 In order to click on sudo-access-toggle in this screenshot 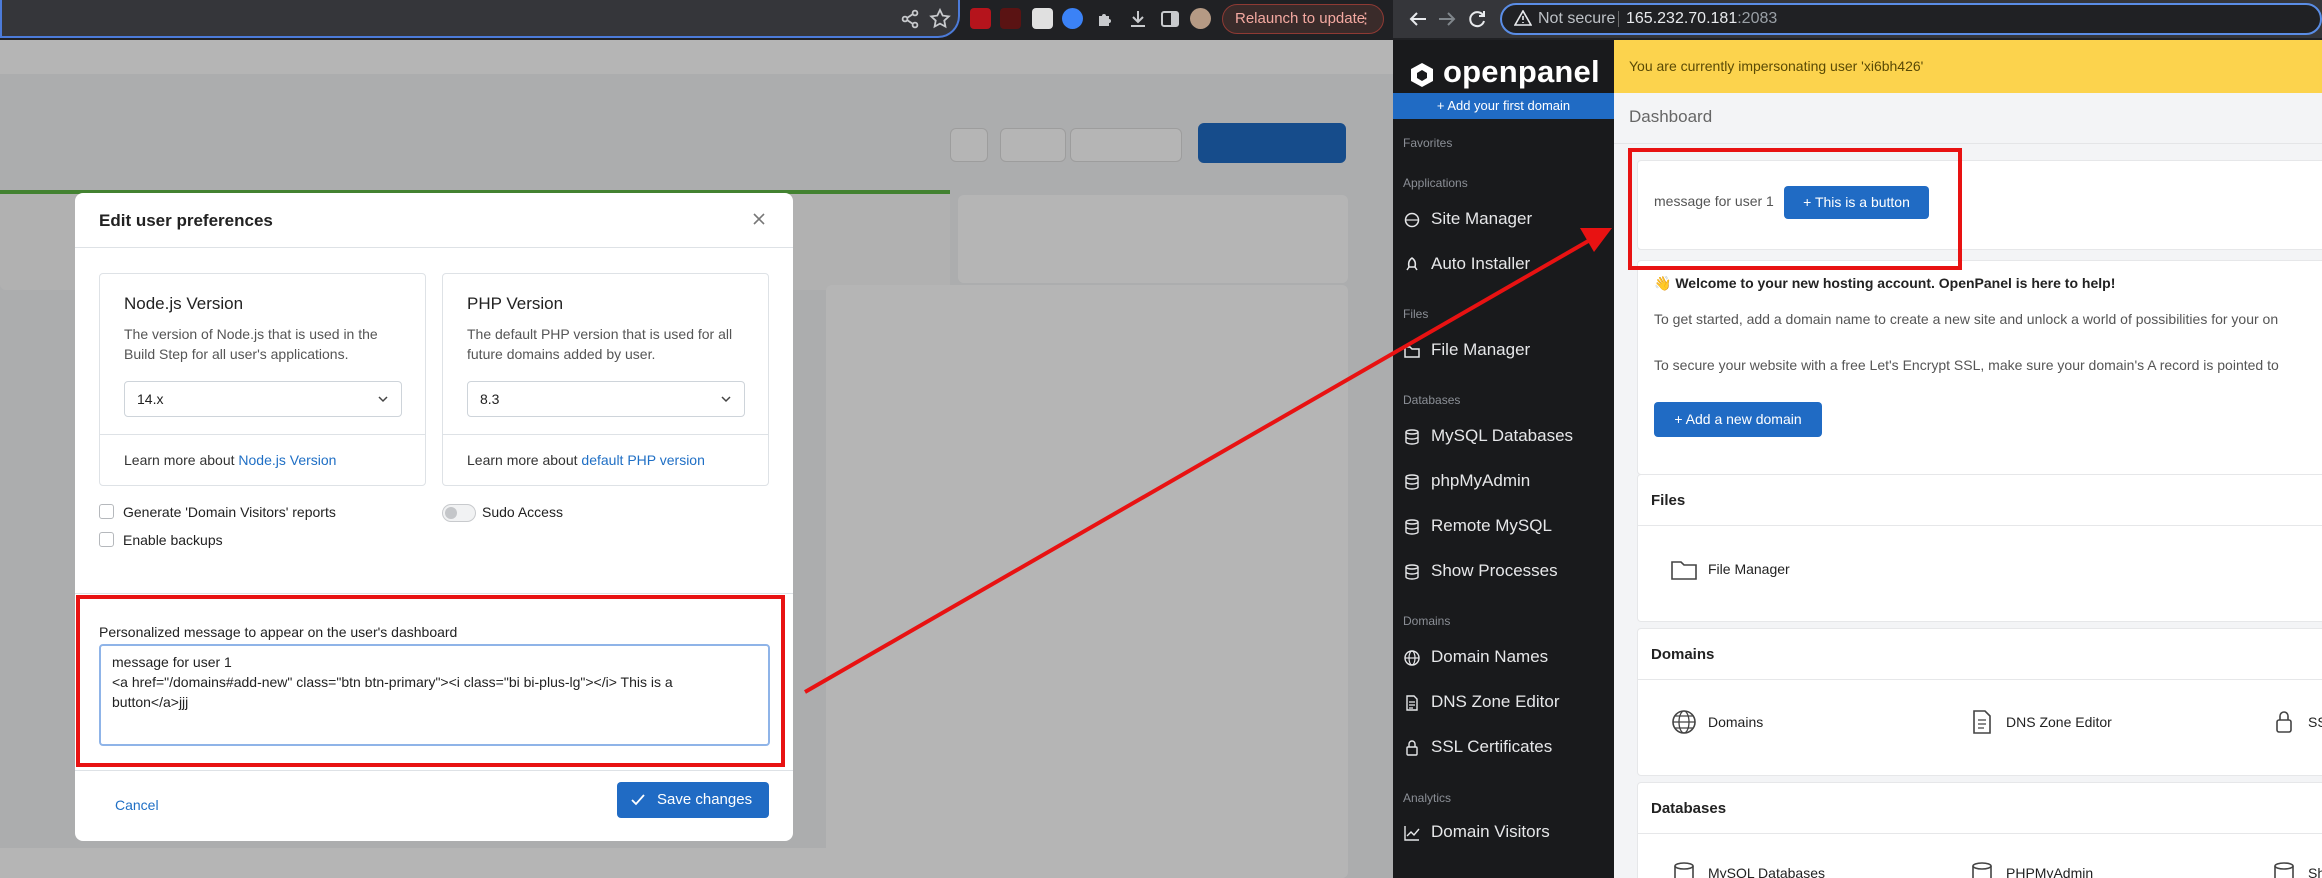, I will do `click(459, 513)`.